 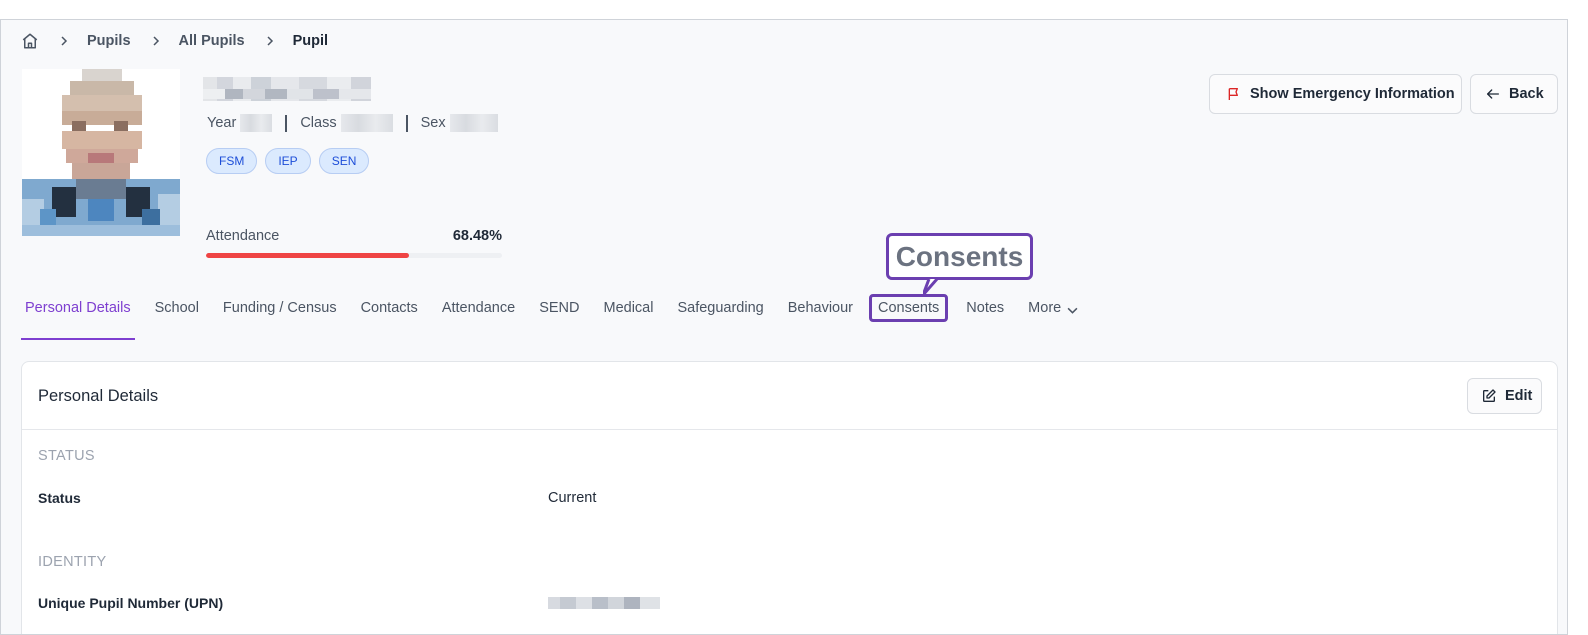 I want to click on class-label: Class, so click(x=318, y=123).